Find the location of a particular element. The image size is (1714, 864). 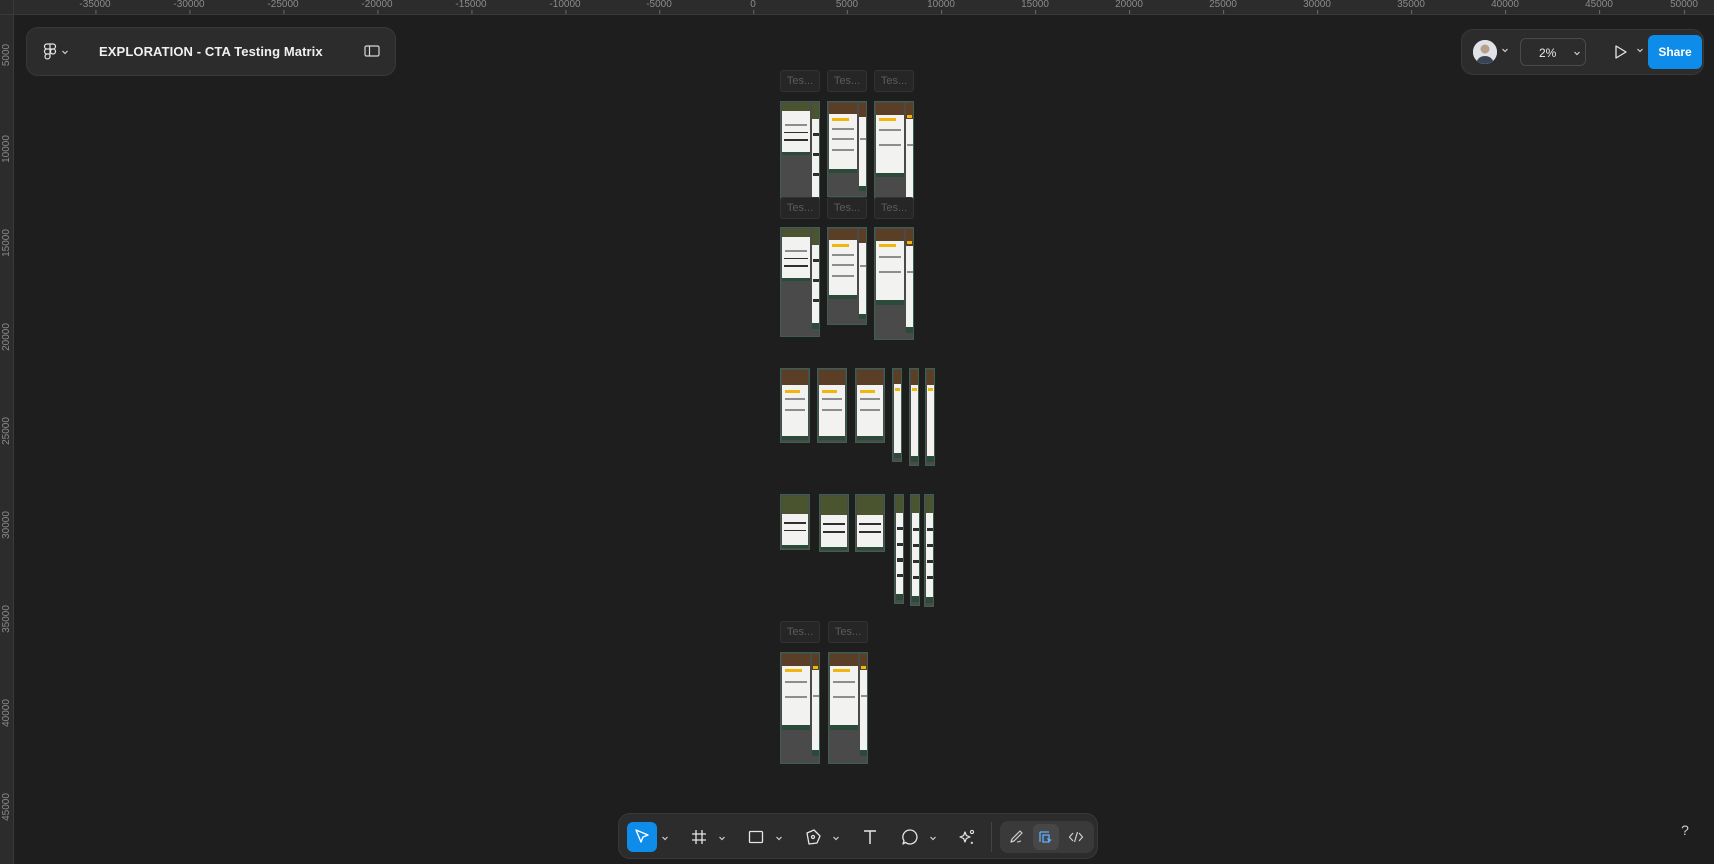

toggle-sidebar-button is located at coordinates (372, 51).